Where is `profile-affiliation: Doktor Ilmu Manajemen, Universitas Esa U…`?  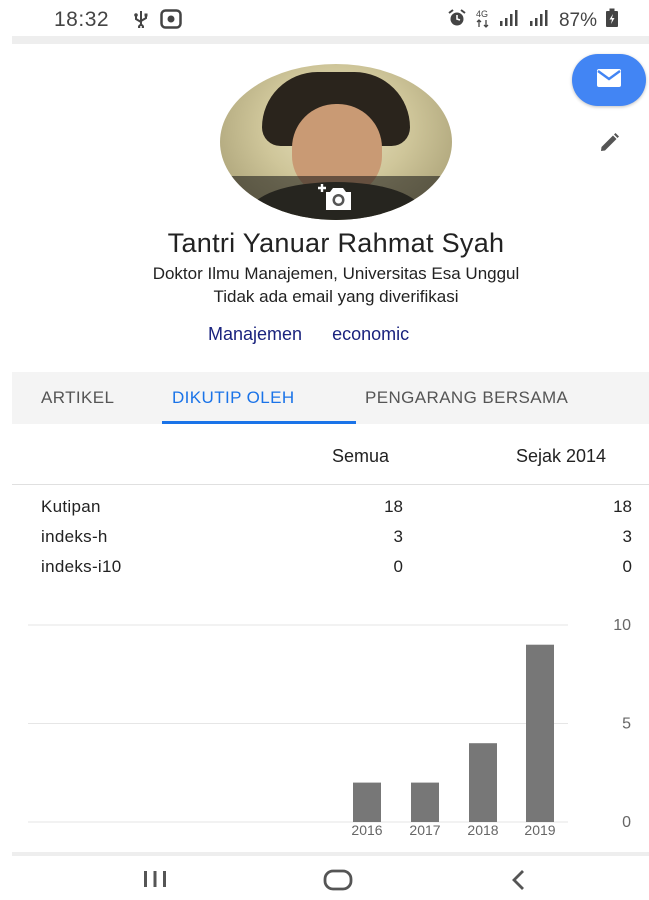 profile-affiliation: Doktor Ilmu Manajemen, Universitas Esa U… is located at coordinates (336, 273).